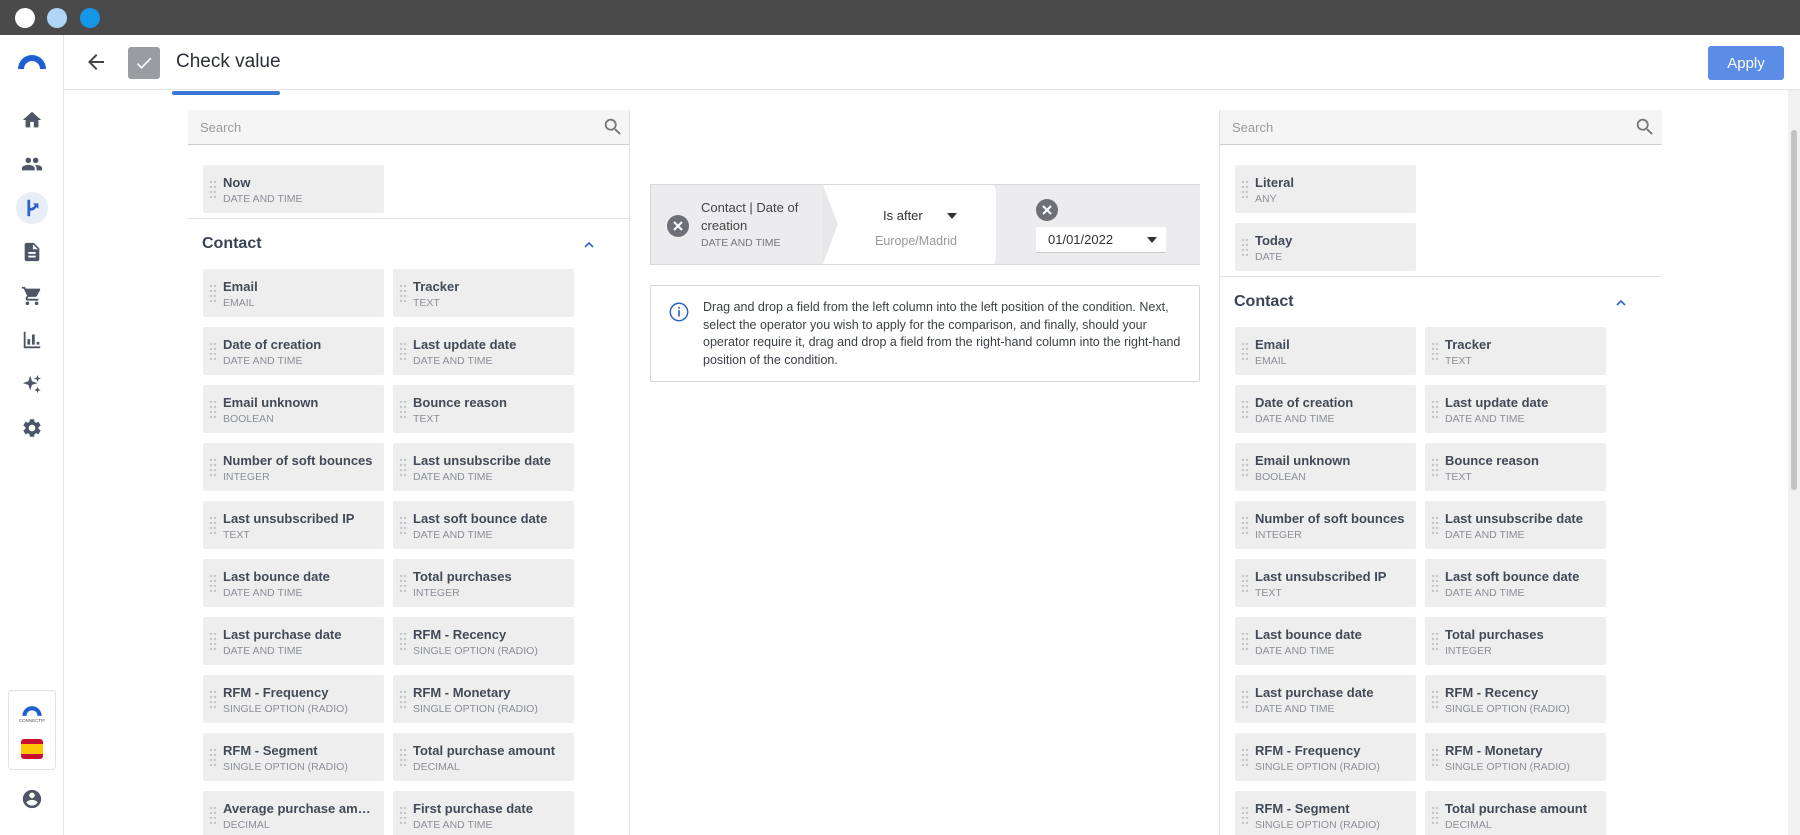 The image size is (1800, 835). What do you see at coordinates (1325, 189) in the screenshot?
I see `field-card: Literal ANY` at bounding box center [1325, 189].